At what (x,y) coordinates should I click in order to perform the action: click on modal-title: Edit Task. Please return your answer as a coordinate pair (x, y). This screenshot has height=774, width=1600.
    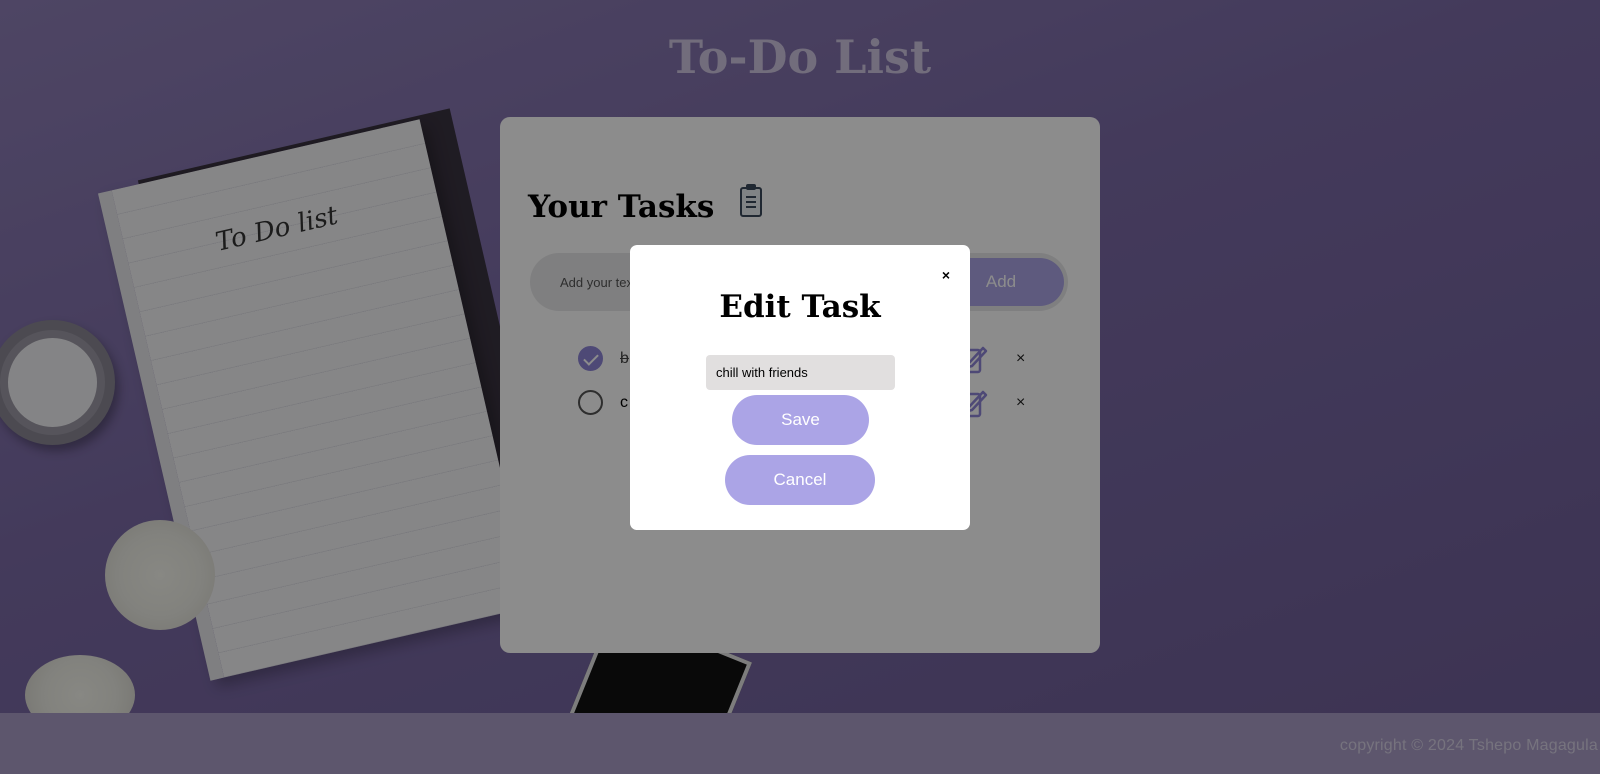
    Looking at the image, I should click on (800, 307).